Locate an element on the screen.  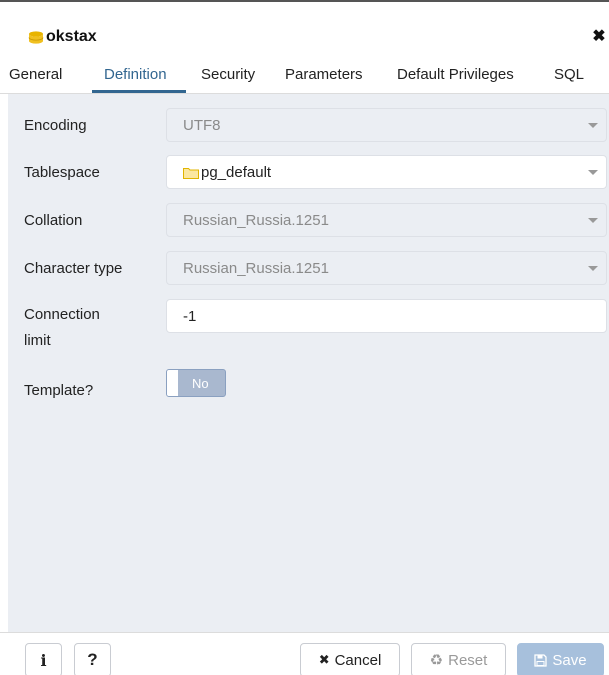
connection-limit-label-line1: Connection is located at coordinates (62, 314).